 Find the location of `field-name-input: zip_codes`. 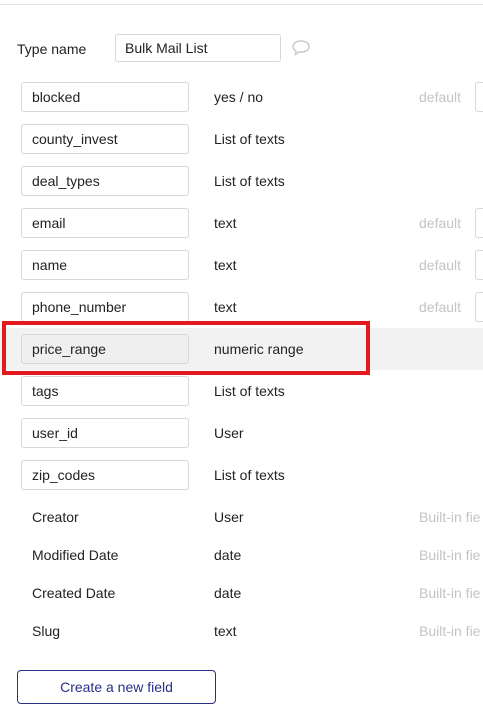

field-name-input: zip_codes is located at coordinates (105, 475).